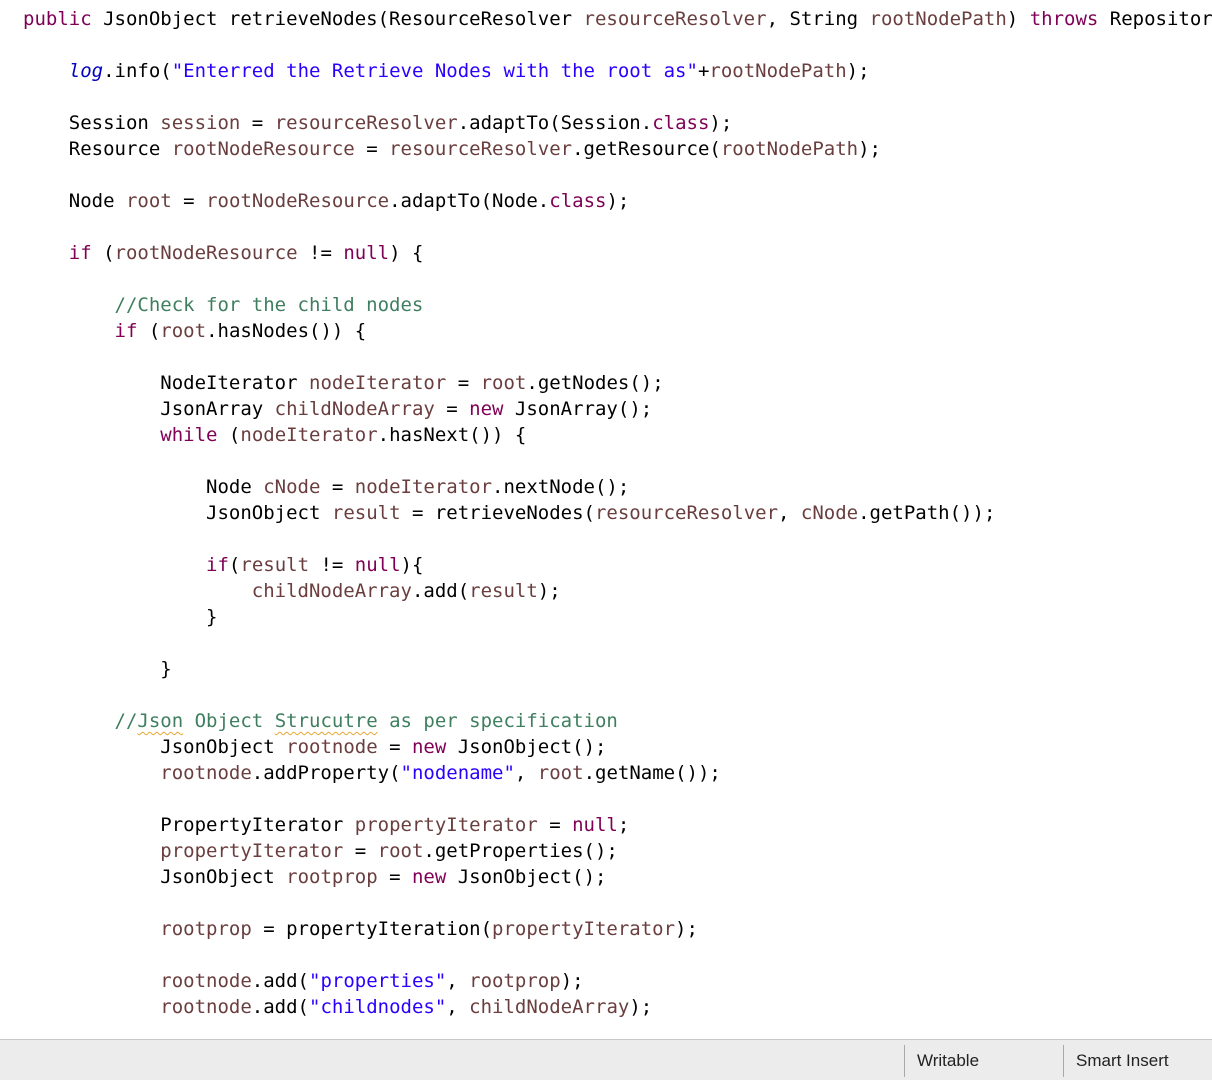 Image resolution: width=1212 pixels, height=1081 pixels. I want to click on code-token: JsonArray();, so click(578, 409).